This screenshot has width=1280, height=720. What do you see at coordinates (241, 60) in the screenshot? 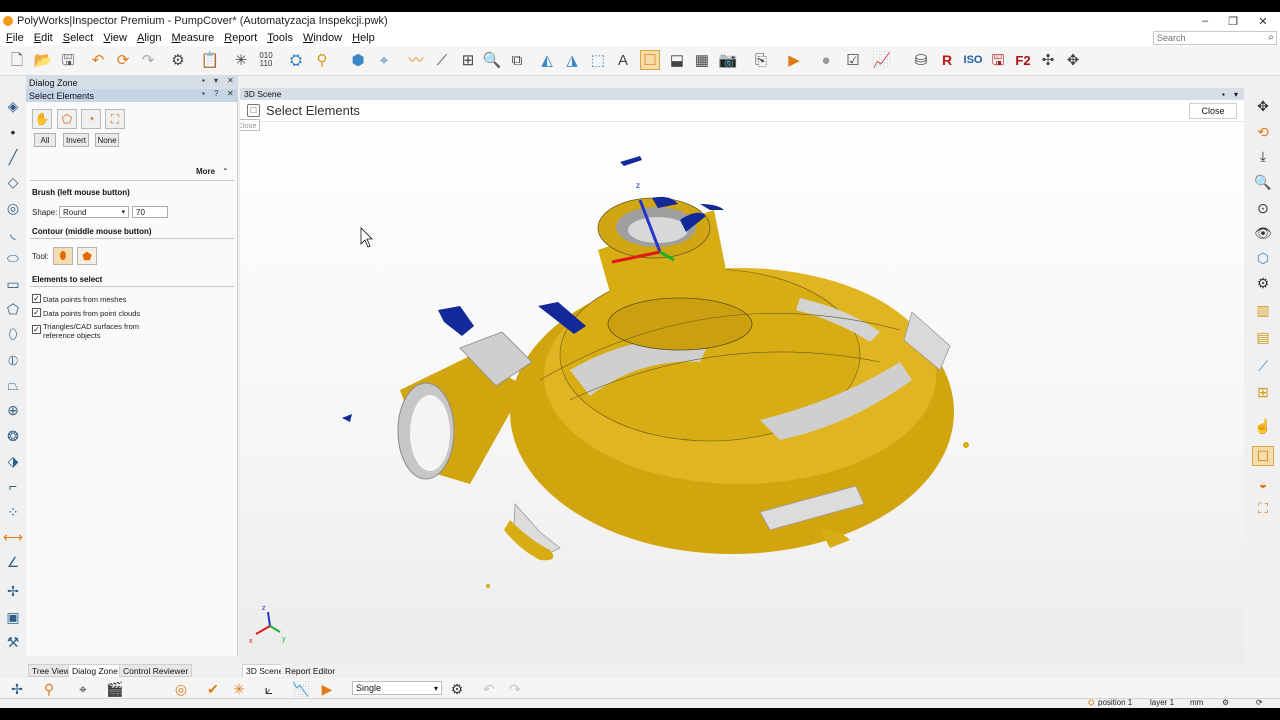
I see `align-icon: ✳` at bounding box center [241, 60].